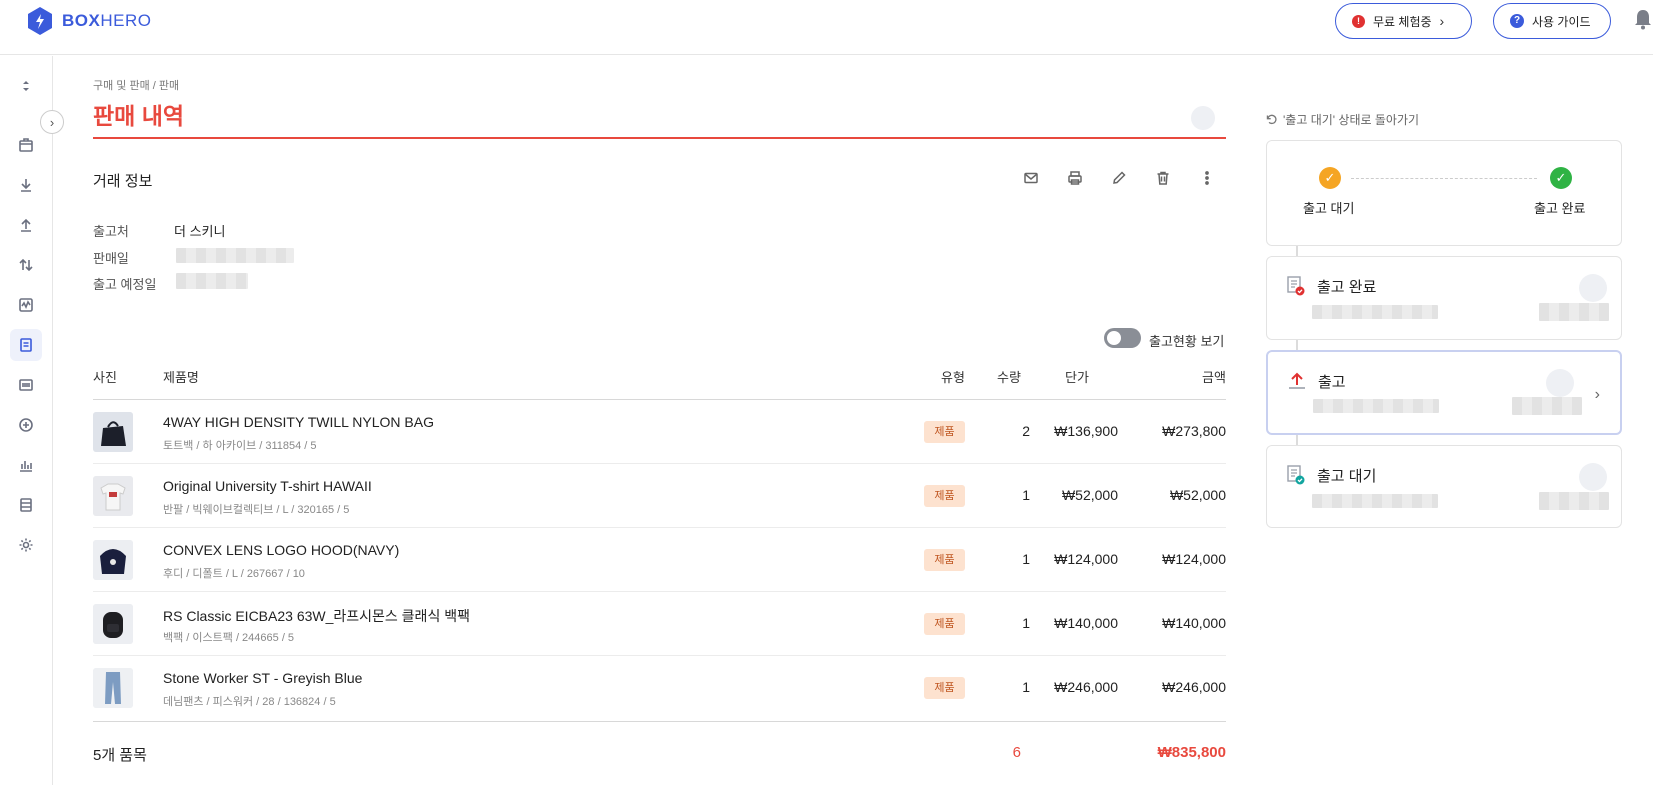  I want to click on product-name: CONVEX LENS LOGO HOOD(NAVY), so click(281, 550).